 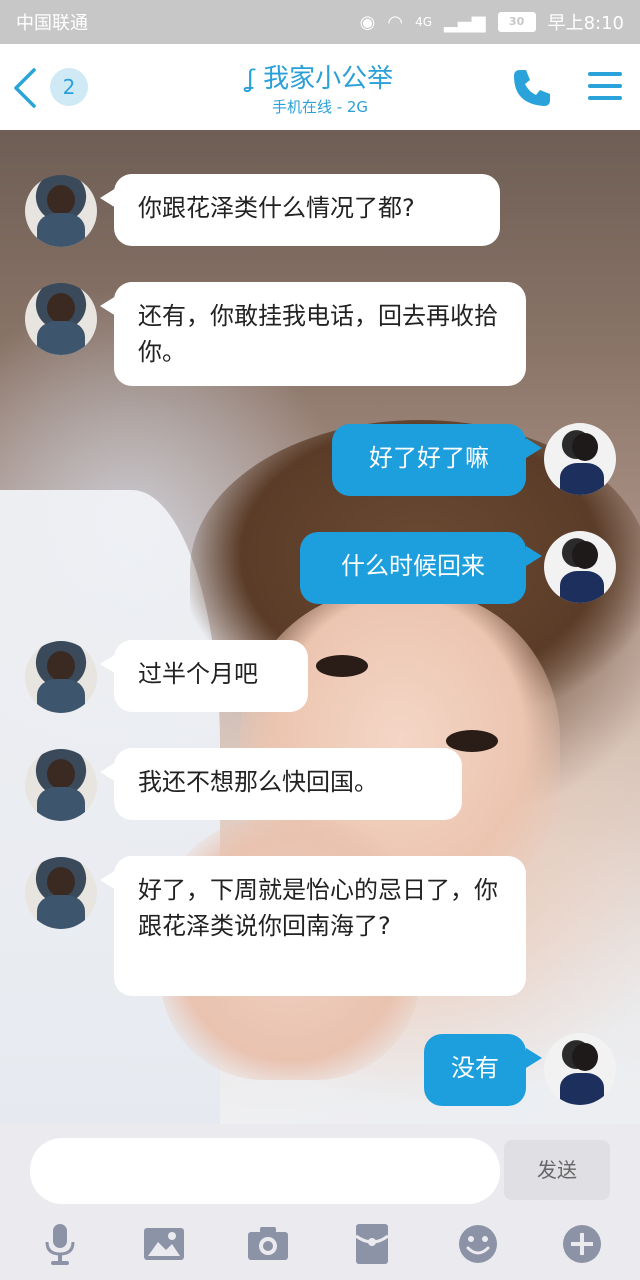 I want to click on microphone-icon, so click(x=60, y=1244).